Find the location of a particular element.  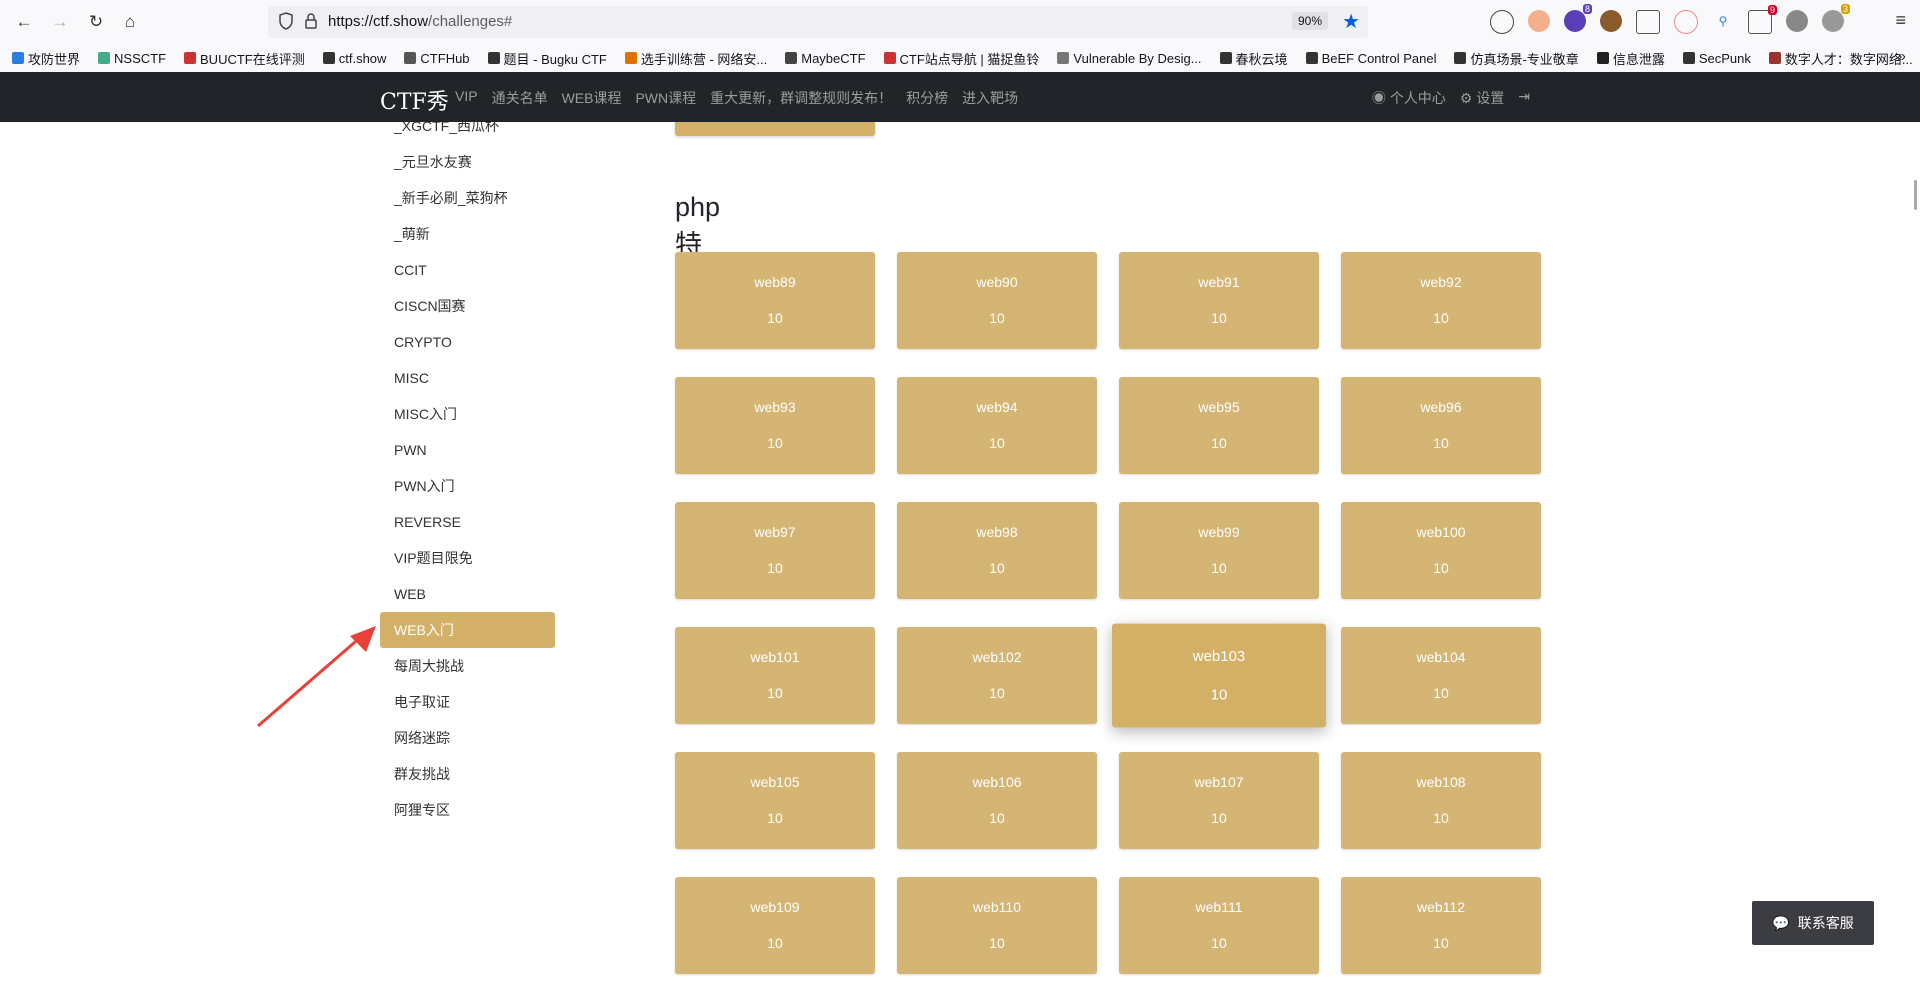

sidebar-item: _元旦水友赛 is located at coordinates (467, 162).